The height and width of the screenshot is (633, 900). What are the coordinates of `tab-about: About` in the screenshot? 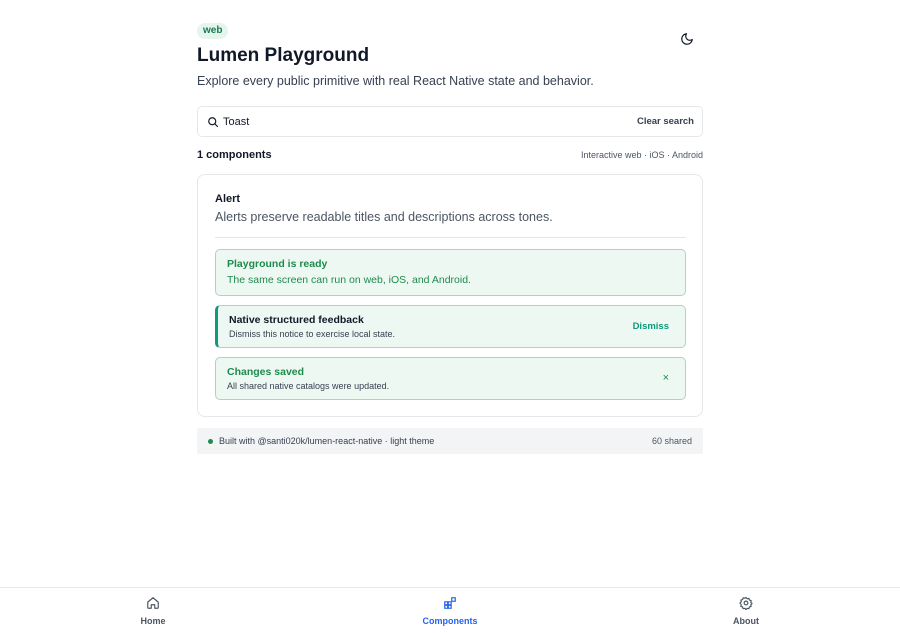 It's located at (746, 610).